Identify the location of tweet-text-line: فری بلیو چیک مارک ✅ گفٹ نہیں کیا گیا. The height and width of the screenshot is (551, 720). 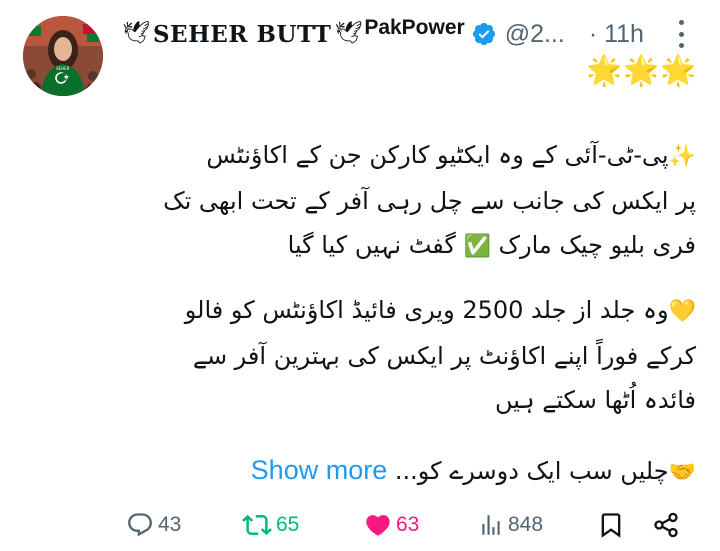
(408, 246).